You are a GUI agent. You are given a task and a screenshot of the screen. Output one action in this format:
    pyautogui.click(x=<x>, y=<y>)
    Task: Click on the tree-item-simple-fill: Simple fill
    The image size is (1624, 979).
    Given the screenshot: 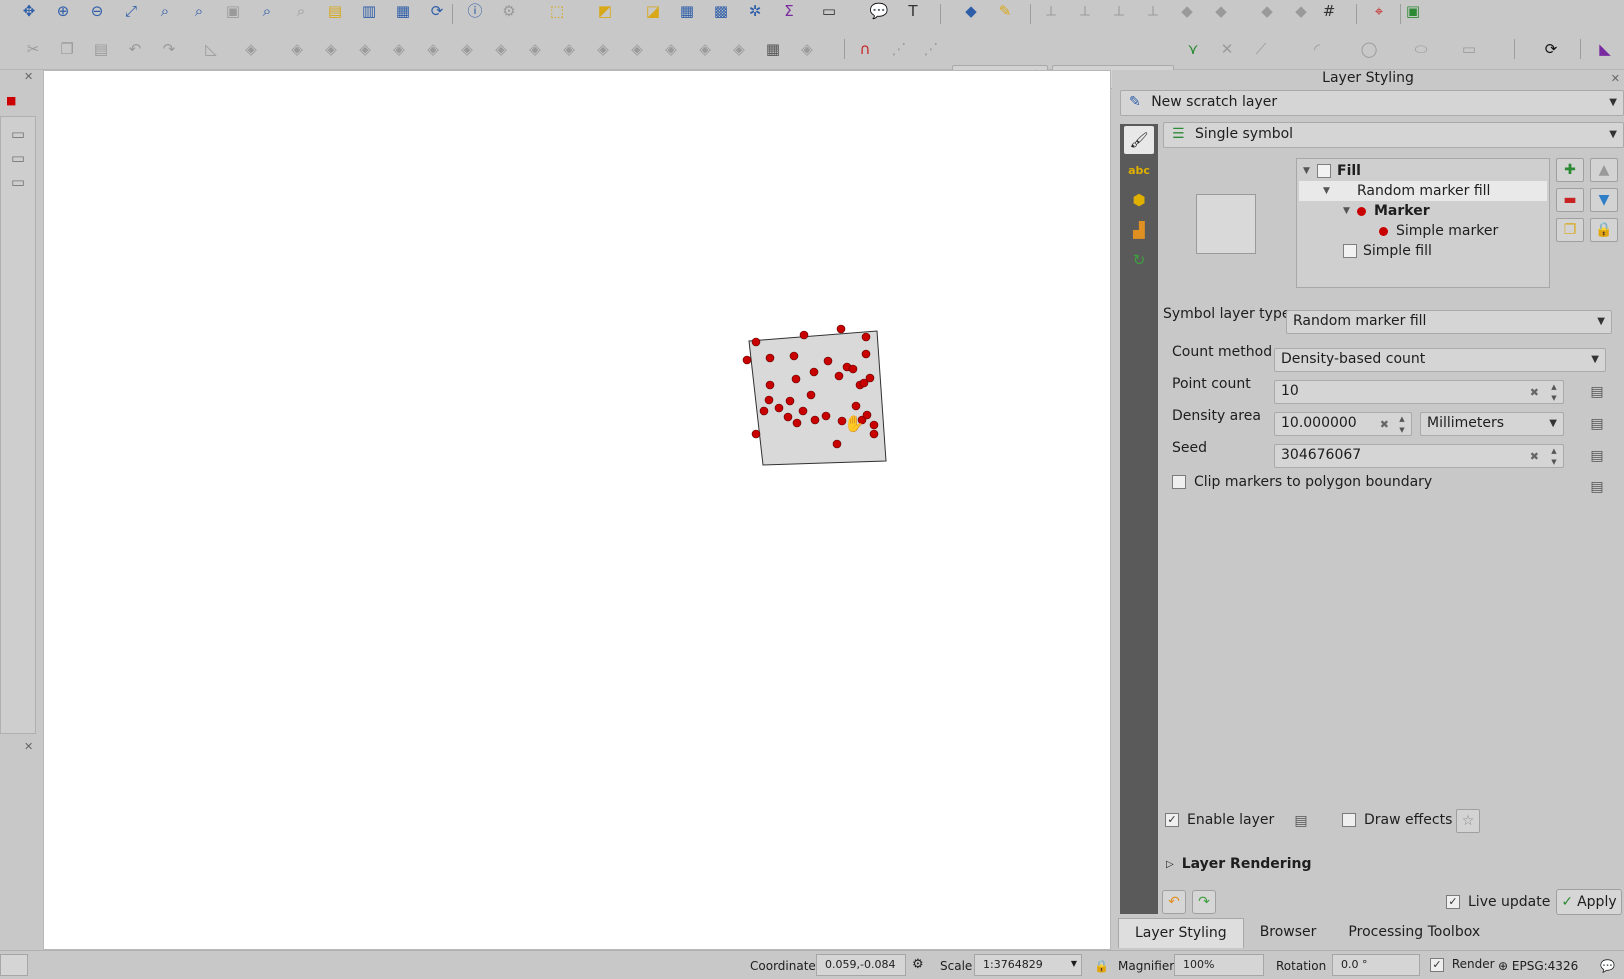 What is the action you would take?
    pyautogui.click(x=1387, y=251)
    